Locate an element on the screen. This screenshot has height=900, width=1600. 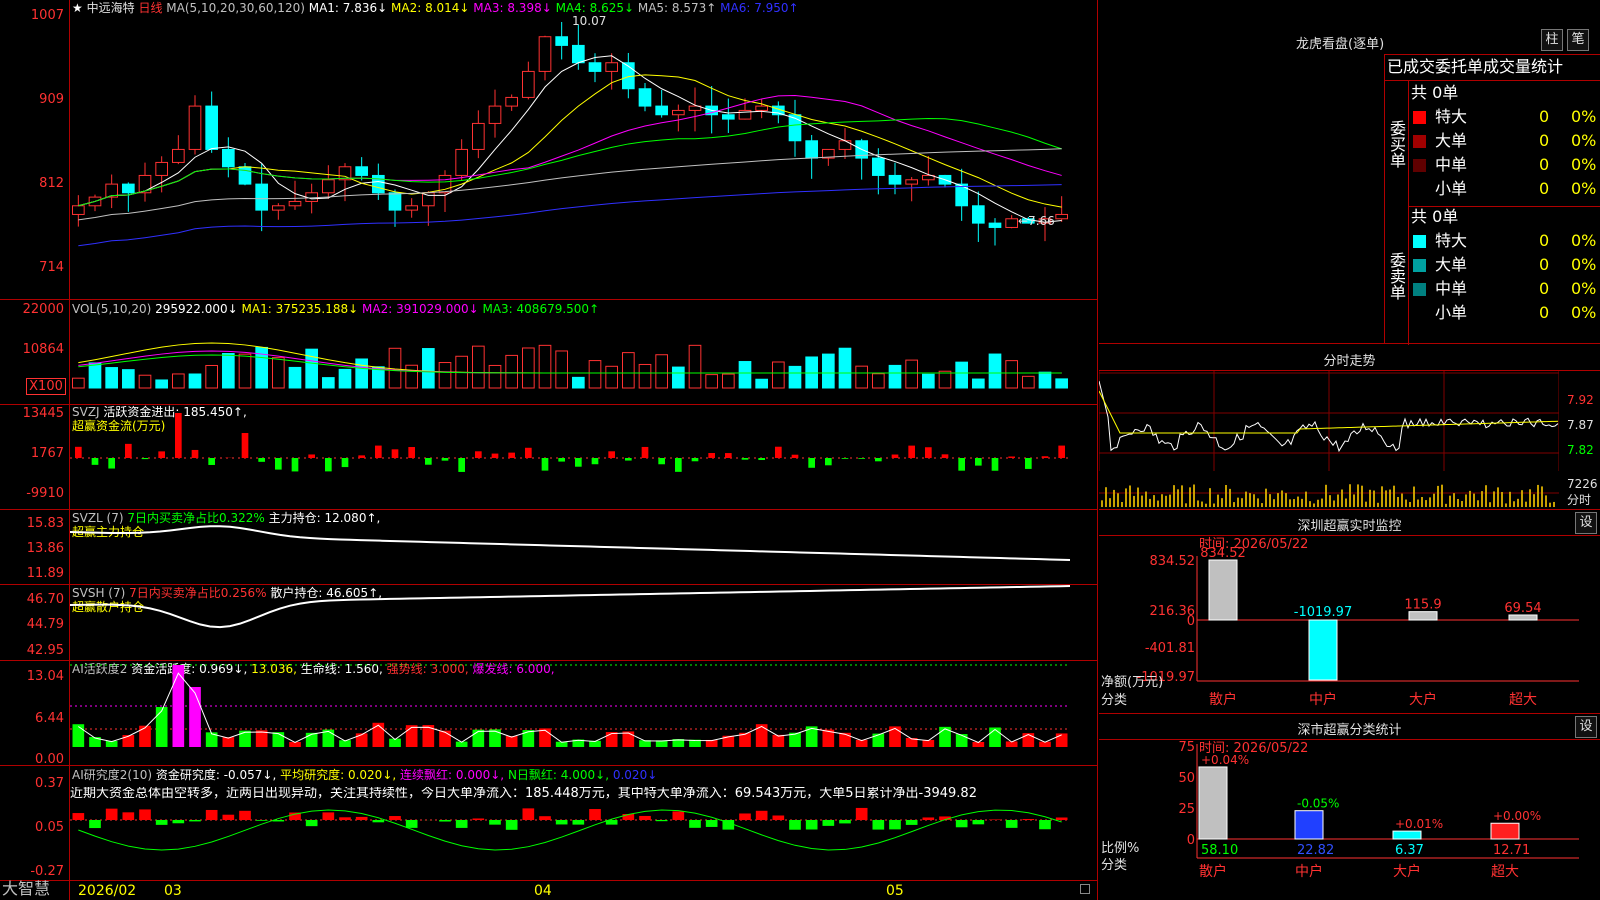
bar-value-label: 22.82 is located at coordinates (1315, 850).